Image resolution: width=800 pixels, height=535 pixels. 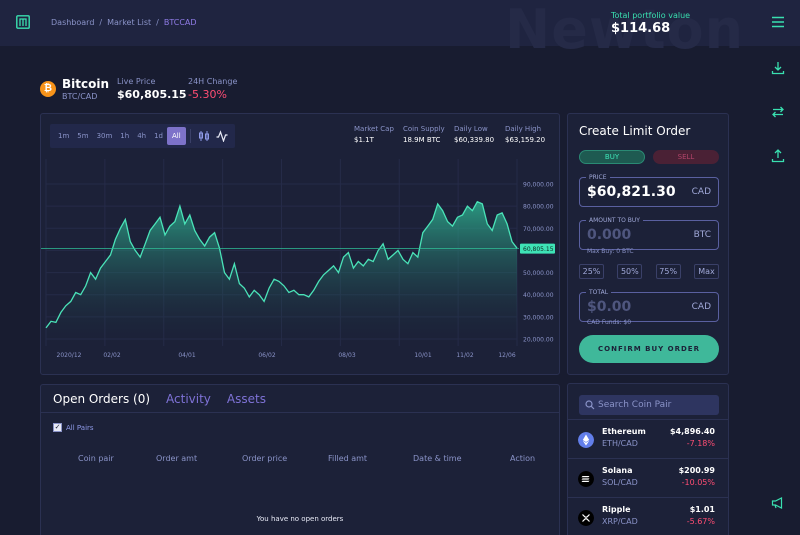 What do you see at coordinates (136, 81) in the screenshot?
I see `live-price-label: Live Price` at bounding box center [136, 81].